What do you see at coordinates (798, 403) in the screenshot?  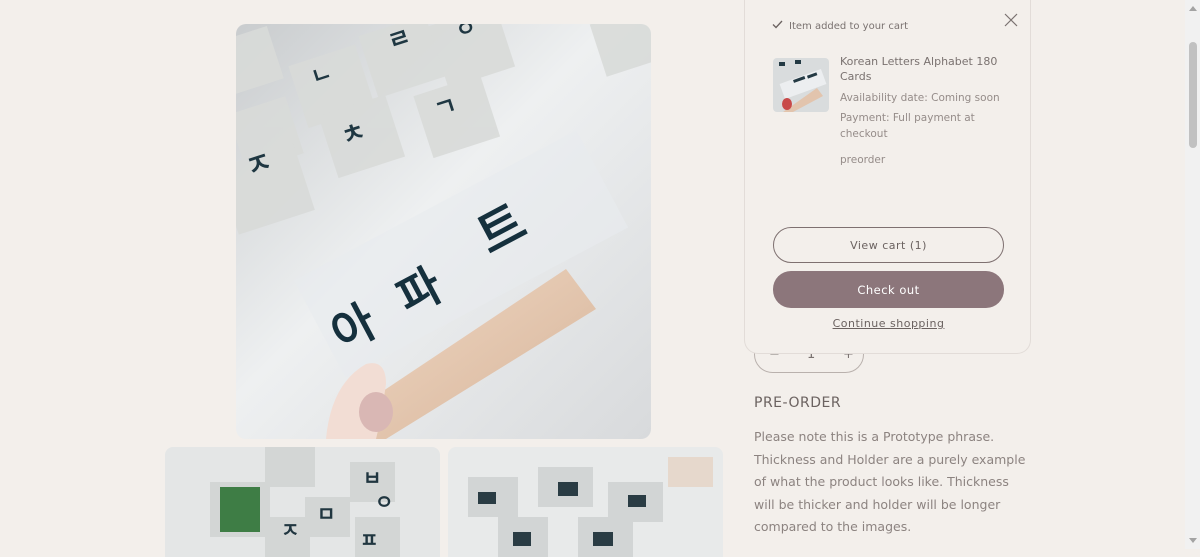 I see `preorder-label: PRE-ORDER` at bounding box center [798, 403].